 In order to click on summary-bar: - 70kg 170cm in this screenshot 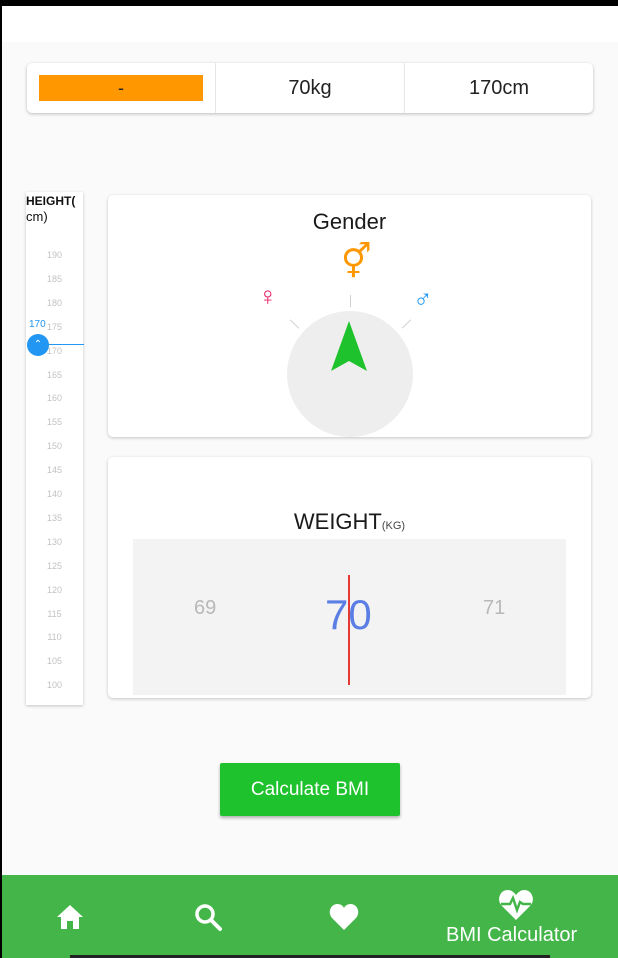, I will do `click(310, 88)`.